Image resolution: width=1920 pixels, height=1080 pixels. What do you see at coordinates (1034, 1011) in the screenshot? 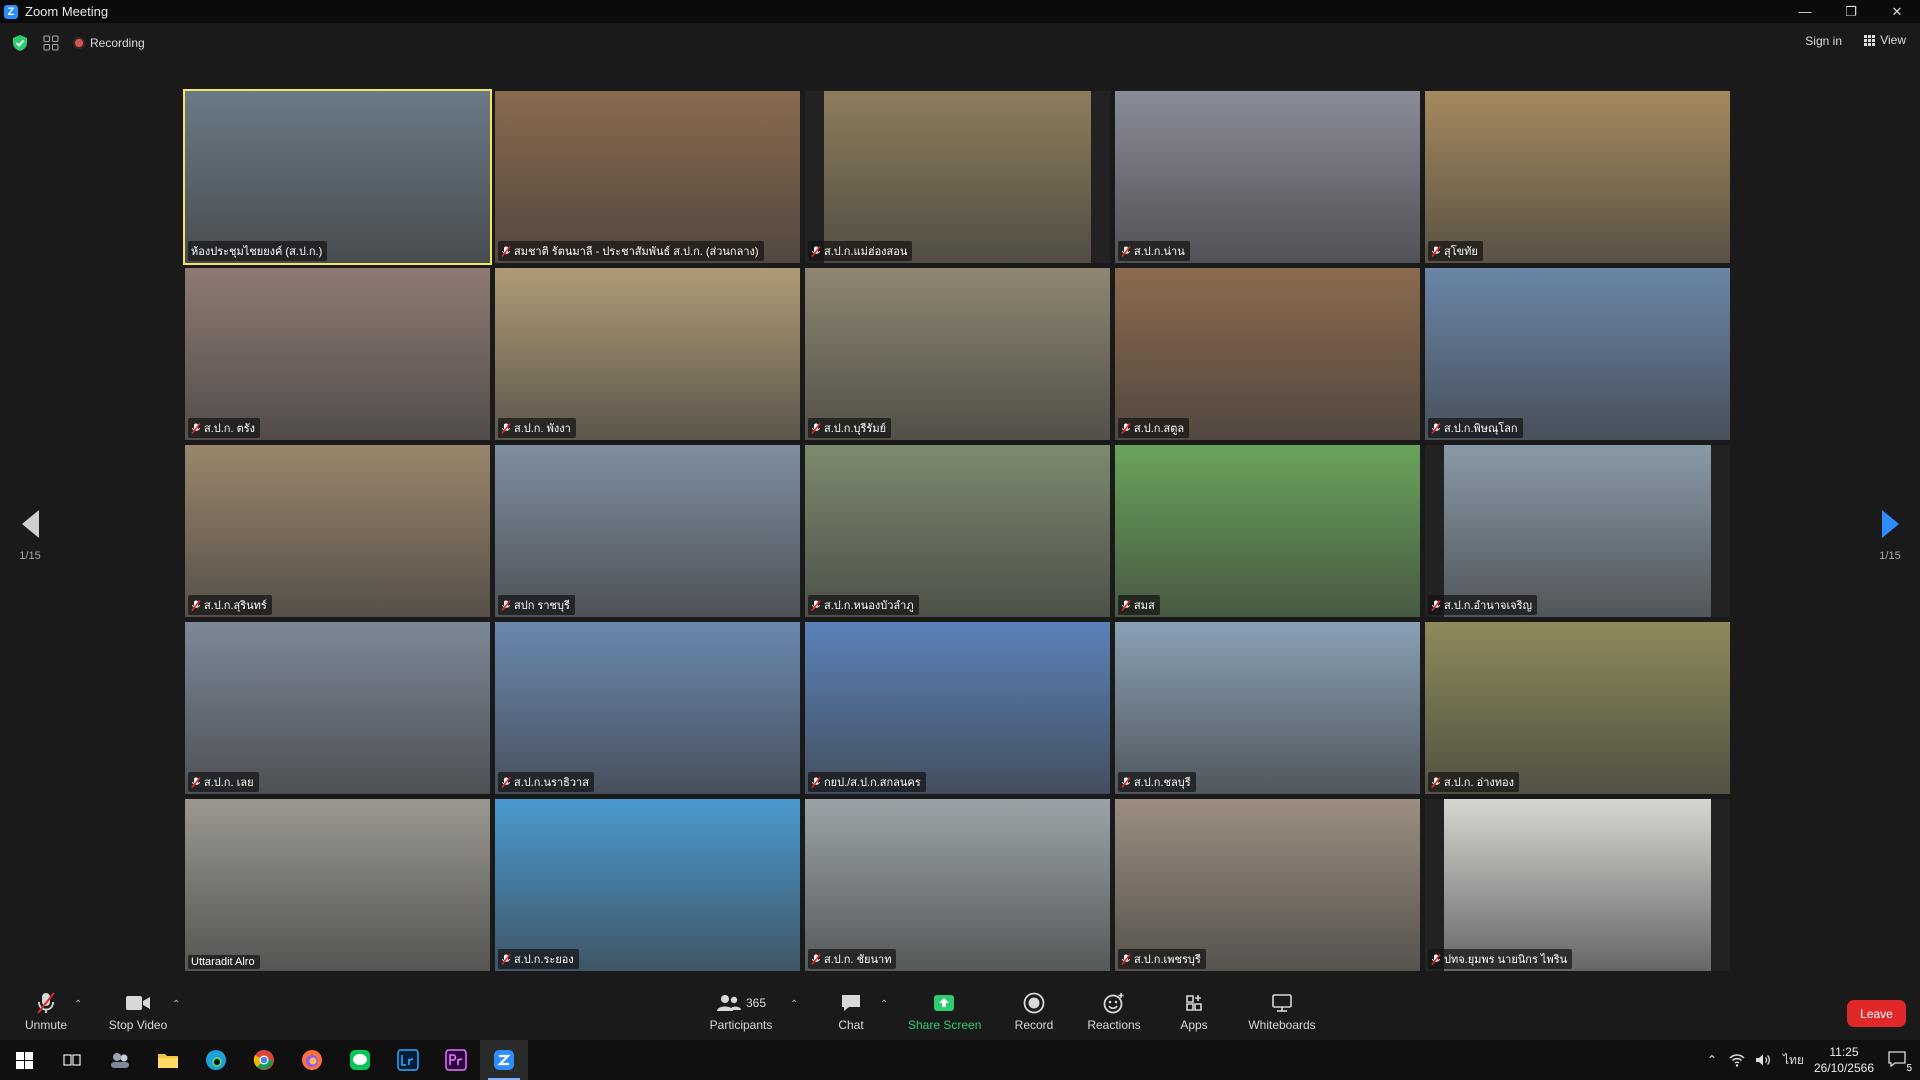
I see `record-button: Record` at bounding box center [1034, 1011].